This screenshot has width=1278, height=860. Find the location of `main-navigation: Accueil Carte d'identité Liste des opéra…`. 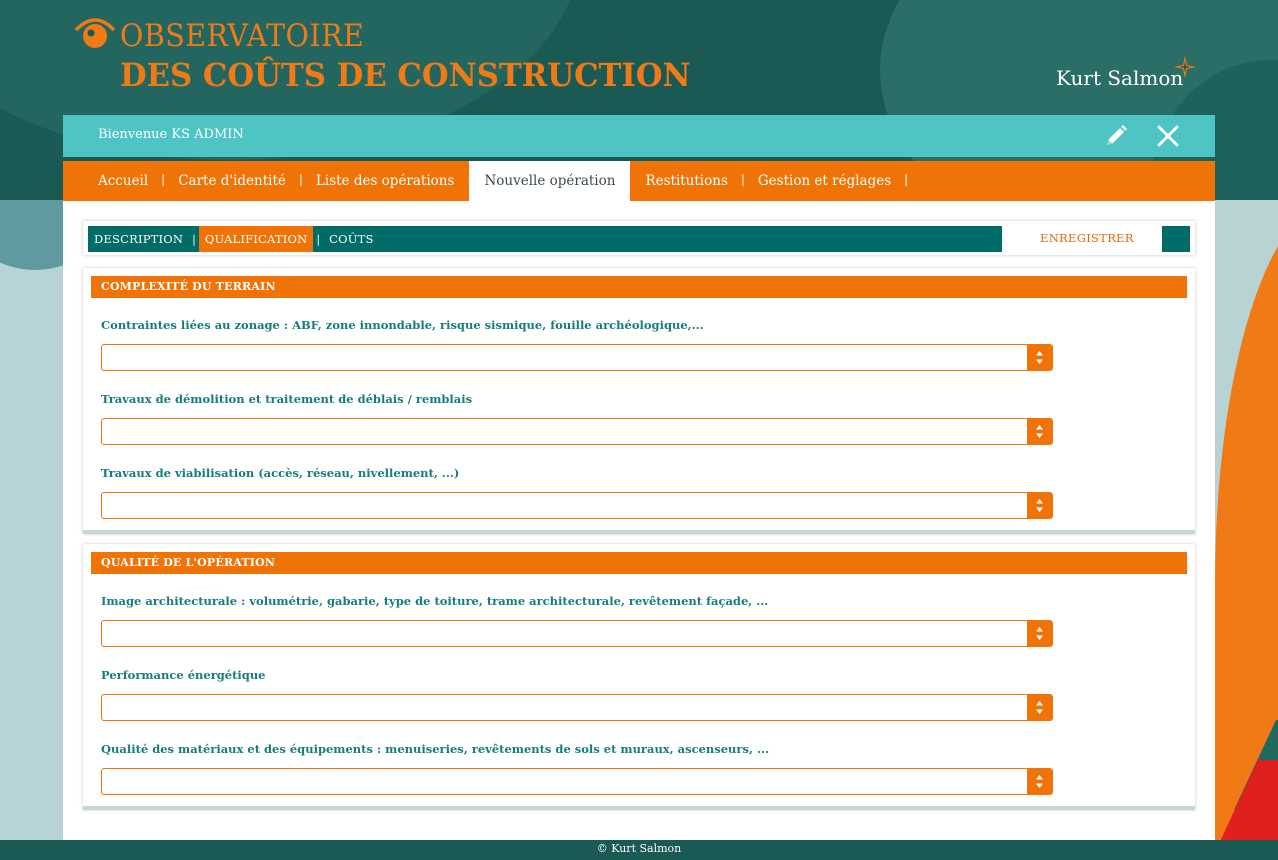

main-navigation: Accueil Carte d'identité Liste des opéra… is located at coordinates (639, 181).